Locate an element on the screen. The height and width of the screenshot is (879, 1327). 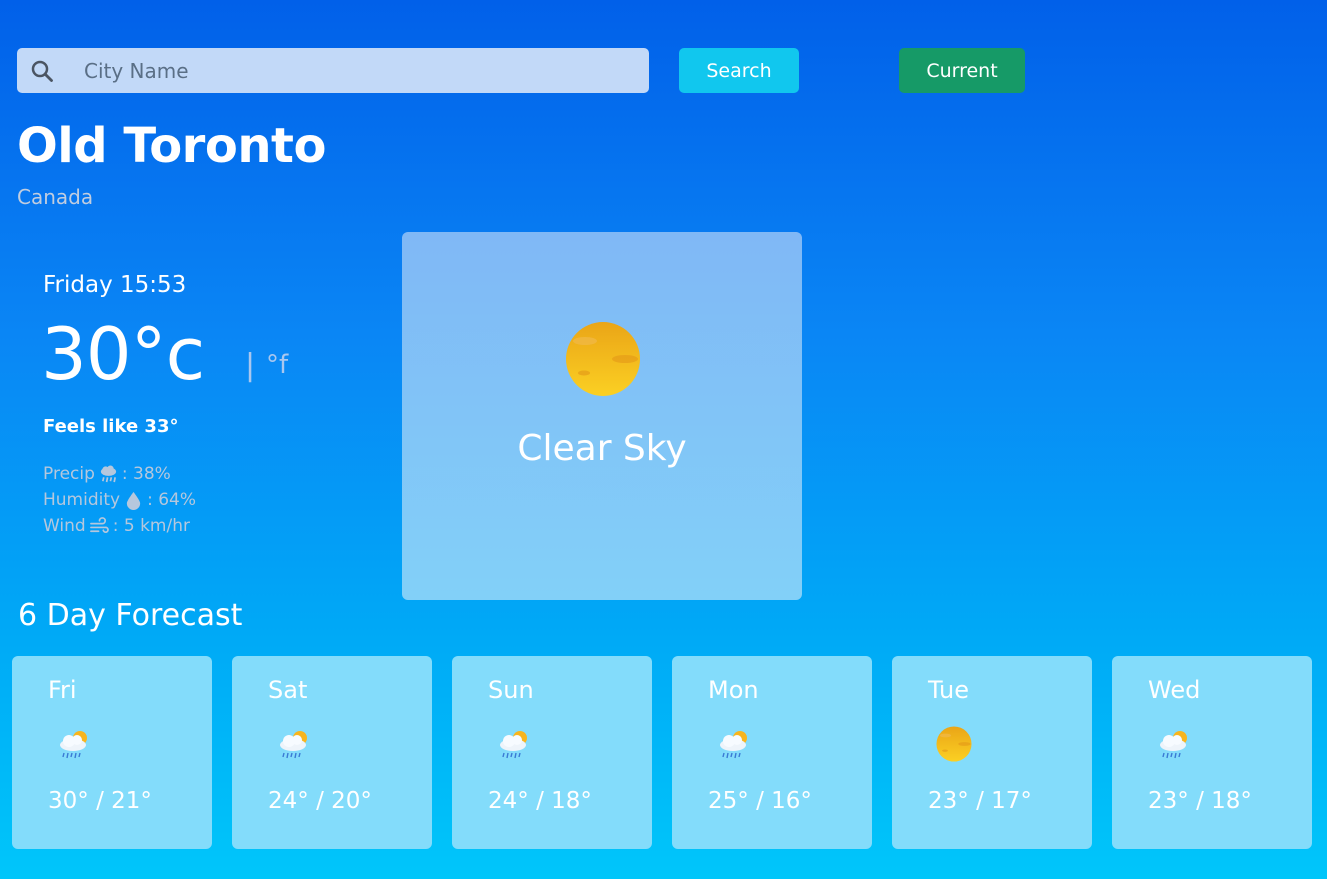
wind-stat: Wind : 5 km/hr is located at coordinates (116, 526).